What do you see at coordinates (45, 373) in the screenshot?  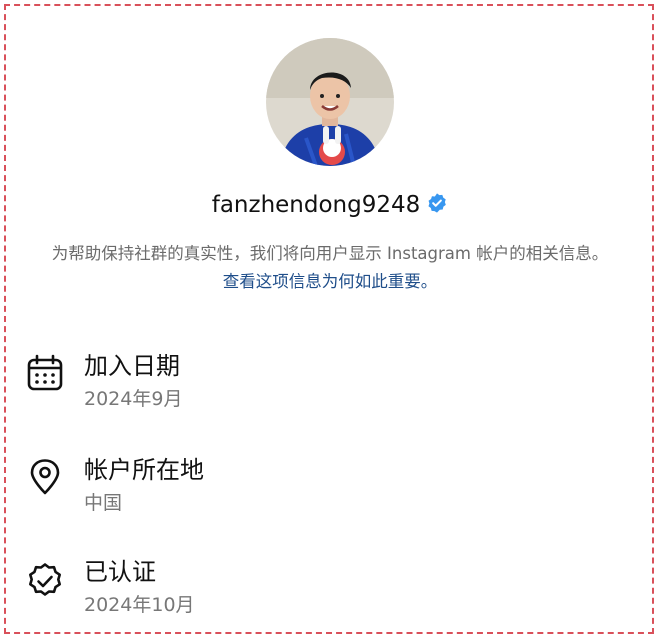 I see `calendar-icon` at bounding box center [45, 373].